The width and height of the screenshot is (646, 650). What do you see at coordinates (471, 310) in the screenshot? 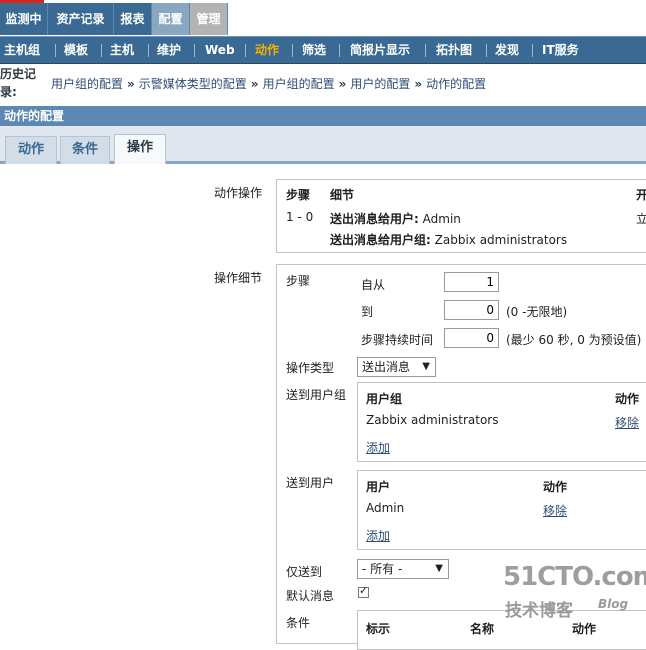
I see `step-to-input` at bounding box center [471, 310].